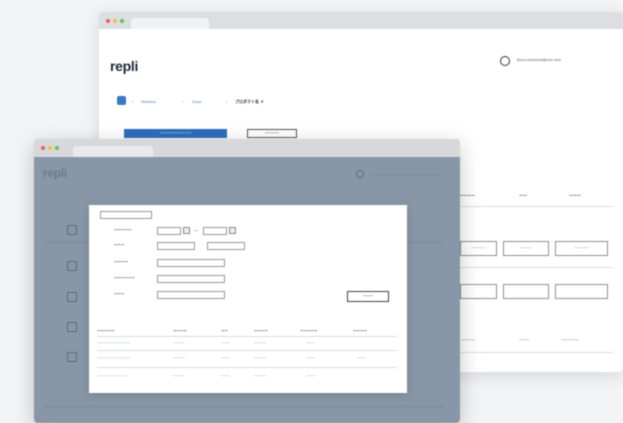 This screenshot has height=423, width=623. Describe the element at coordinates (575, 195) in the screenshot. I see `table-header: ーーー` at that location.